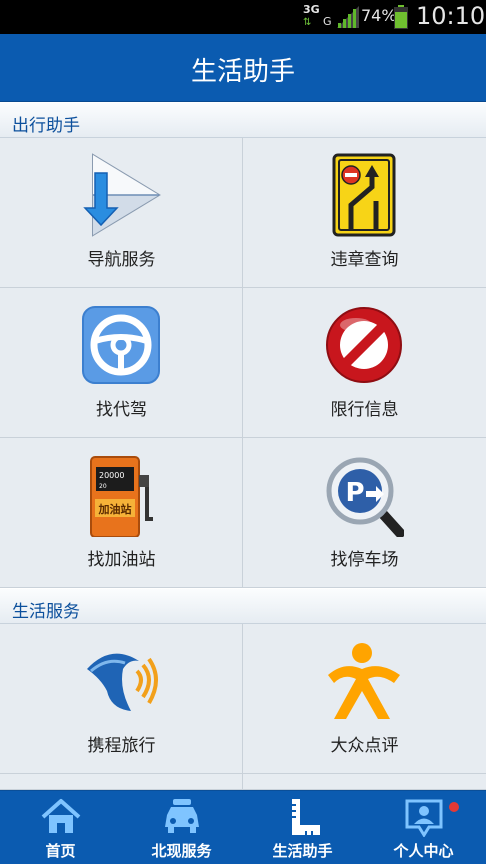  I want to click on tab-home: 首页, so click(60, 827).